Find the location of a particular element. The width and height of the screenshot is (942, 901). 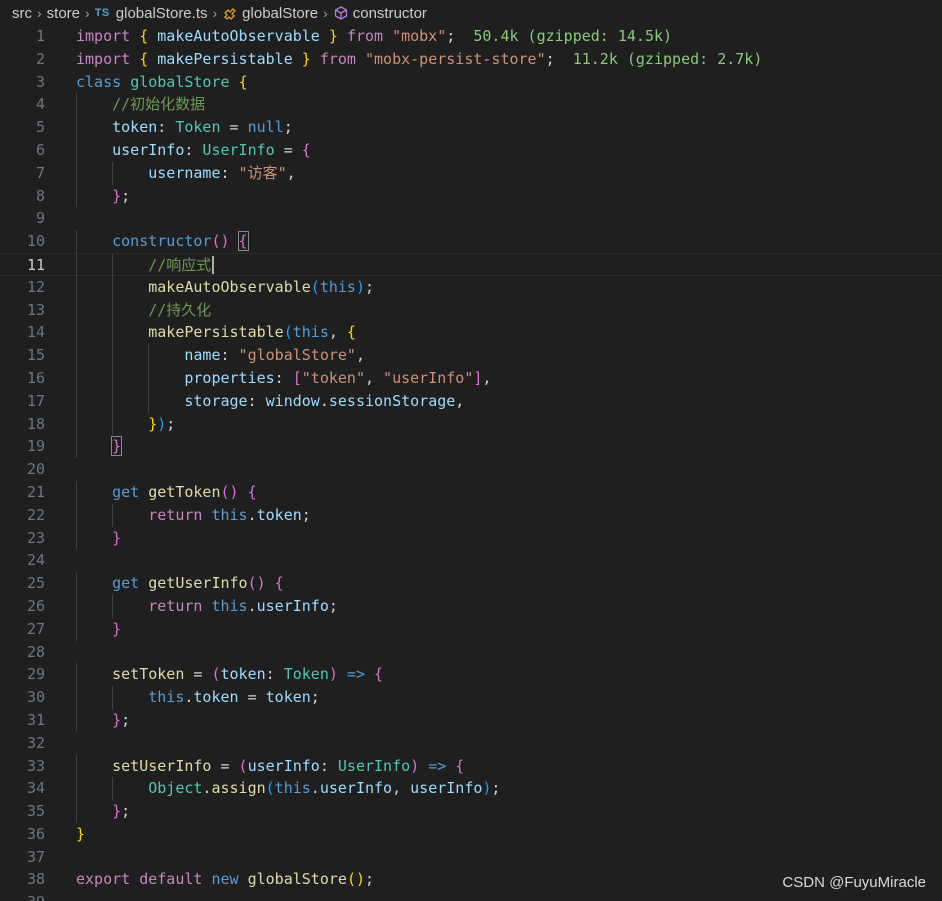

breadcrumb-item-store: store is located at coordinates (63, 13).